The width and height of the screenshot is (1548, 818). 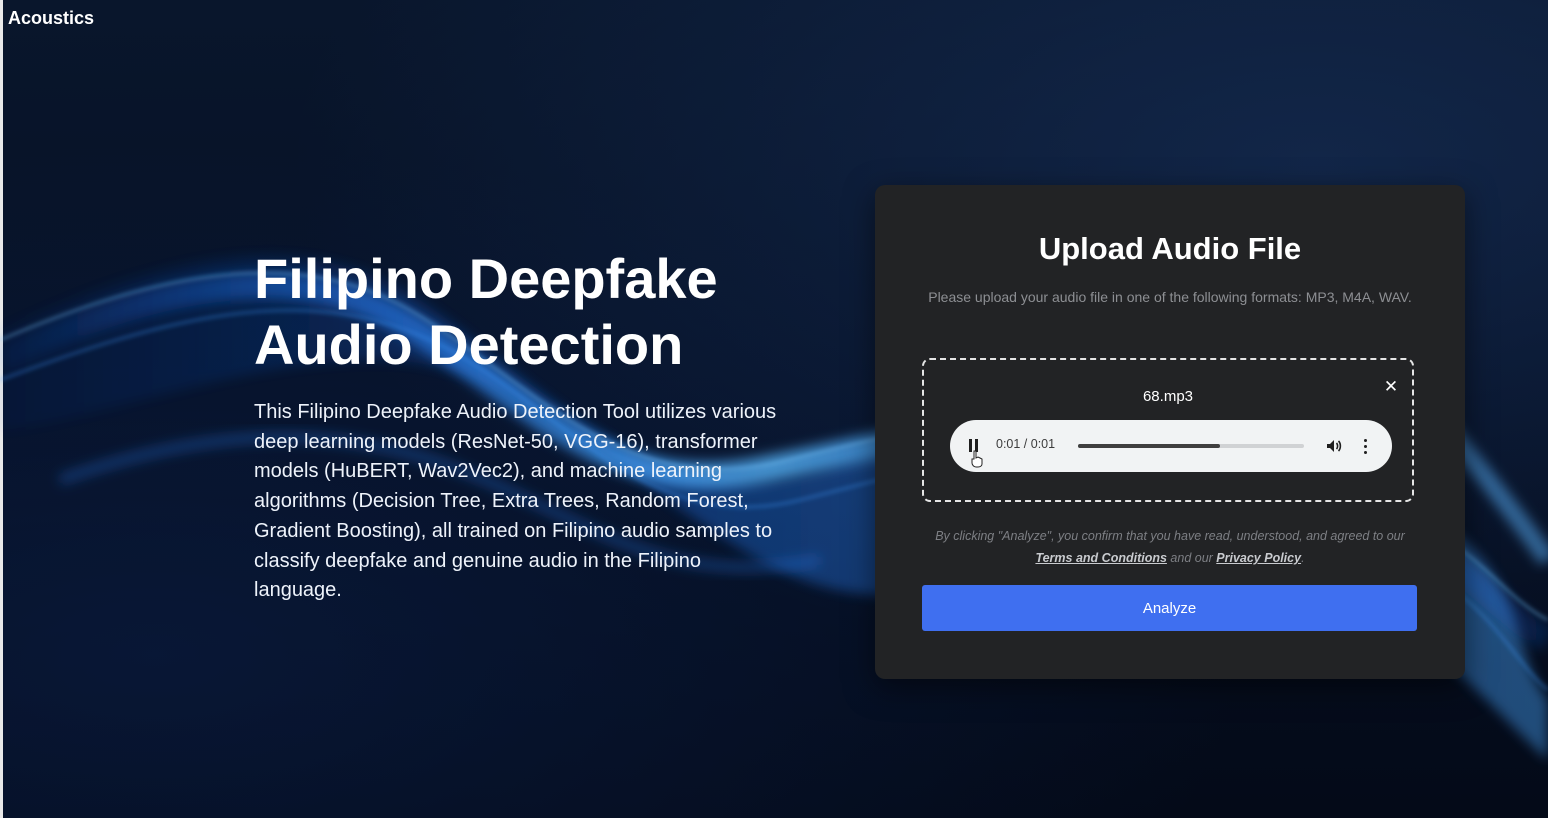 I want to click on hero-title: Filipino Deepfake Audio Detection, so click(x=486, y=311).